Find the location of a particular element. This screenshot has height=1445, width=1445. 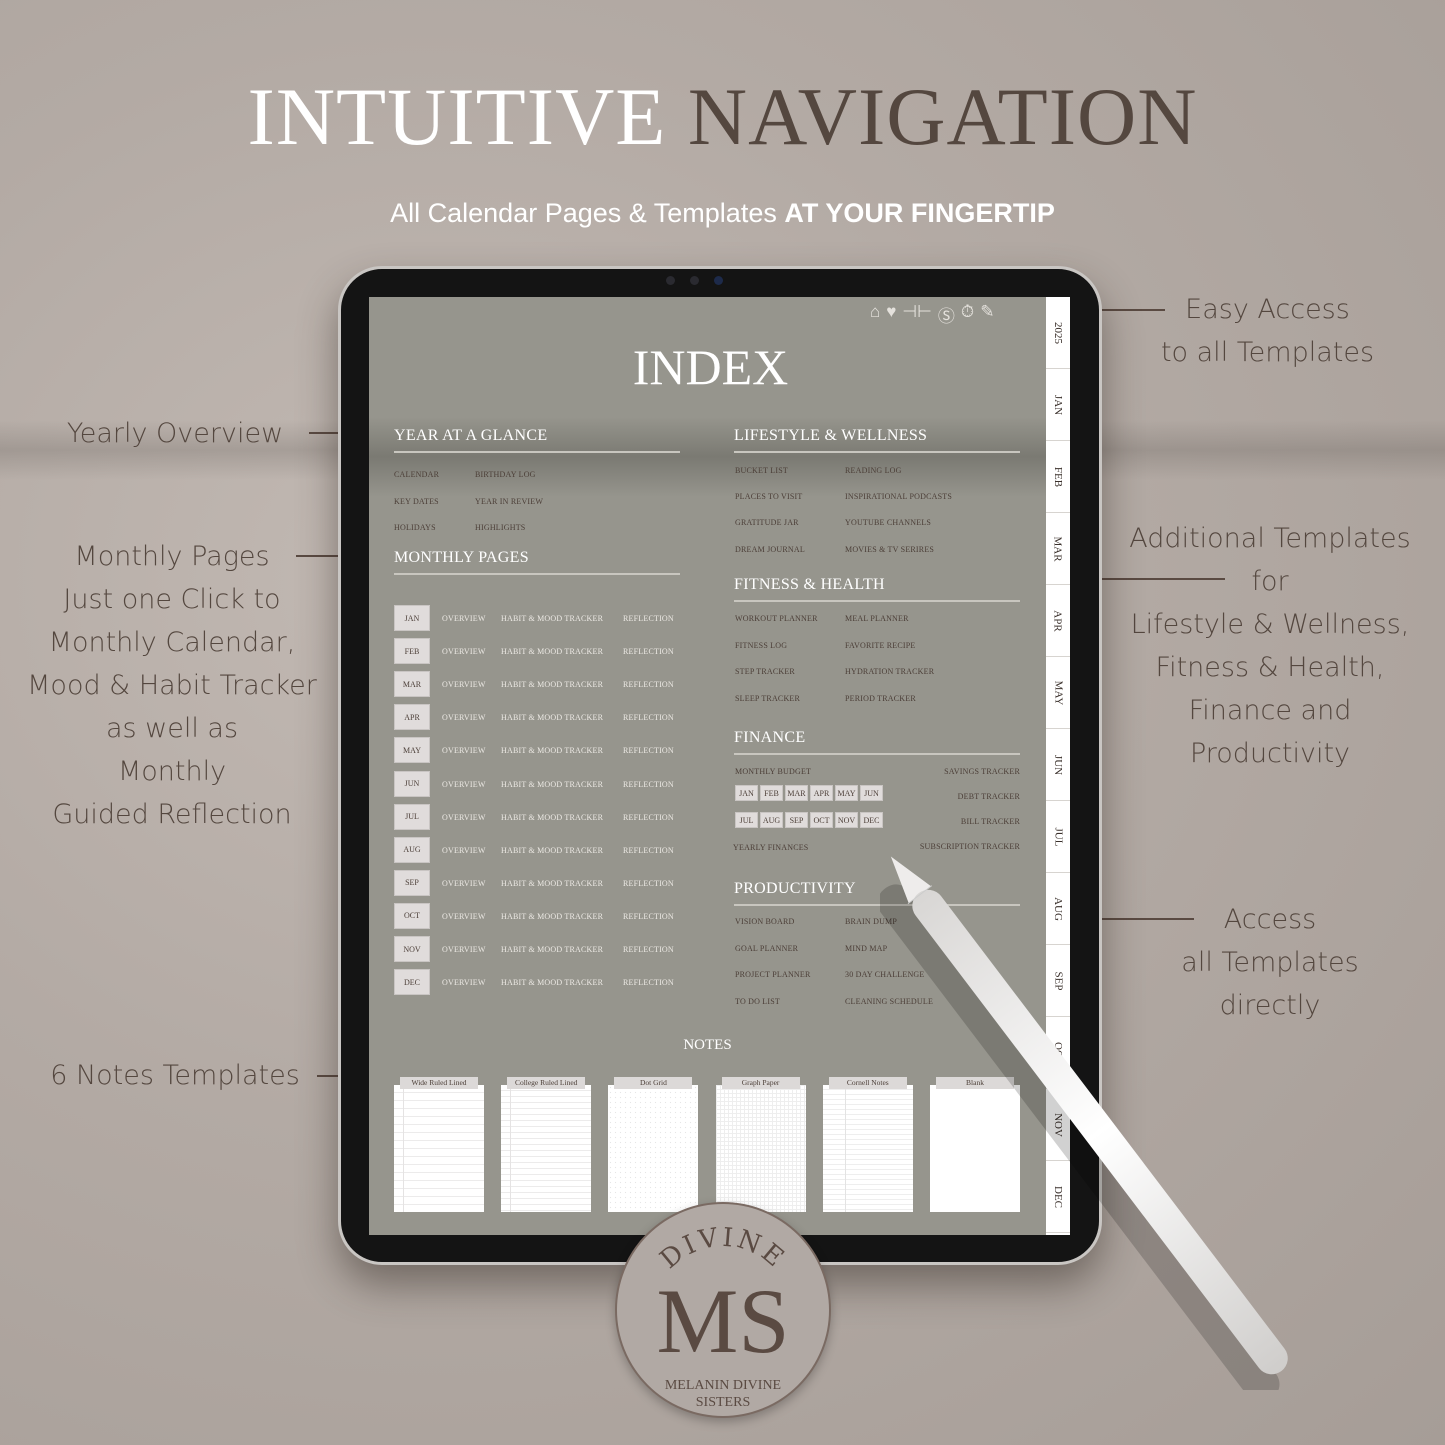

index-link: YEAR IN REVIEW is located at coordinates (509, 501).